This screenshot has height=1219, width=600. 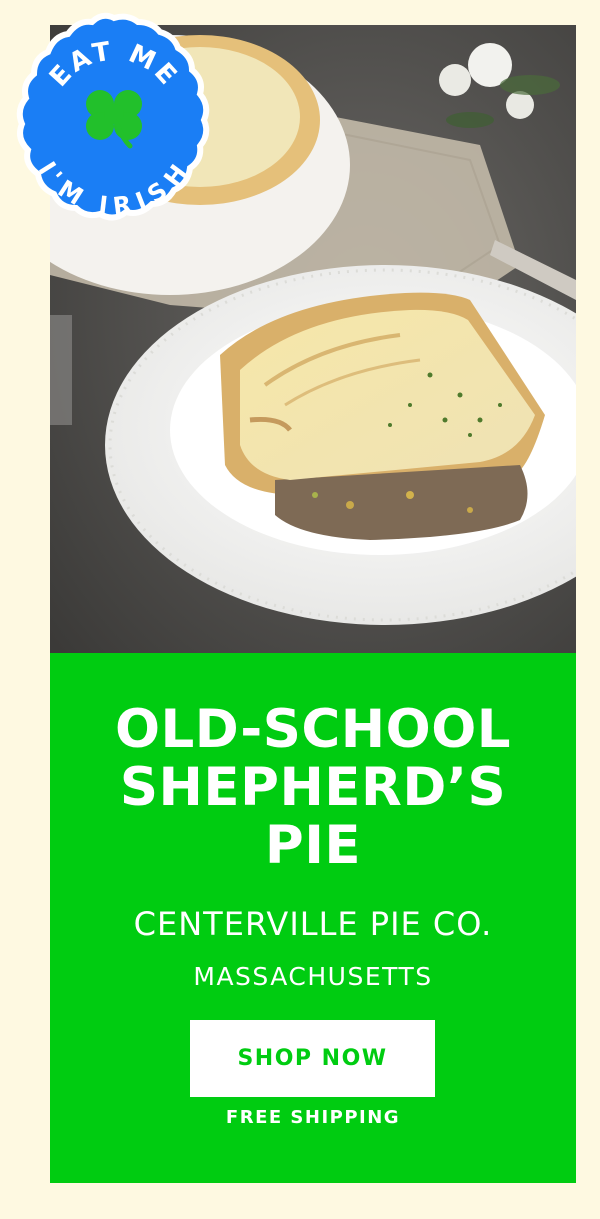 I want to click on company-location: MASSACHUSETTS, so click(x=313, y=976).